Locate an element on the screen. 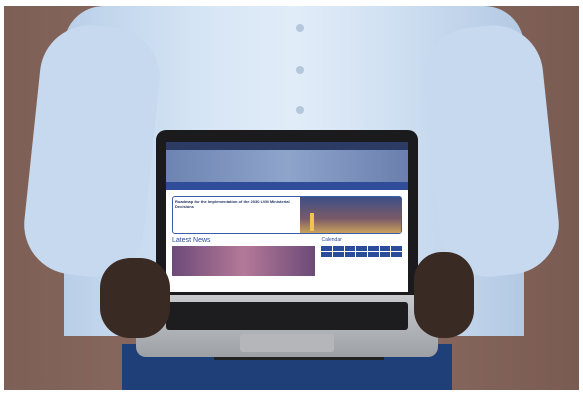  site-nav is located at coordinates (287, 186).